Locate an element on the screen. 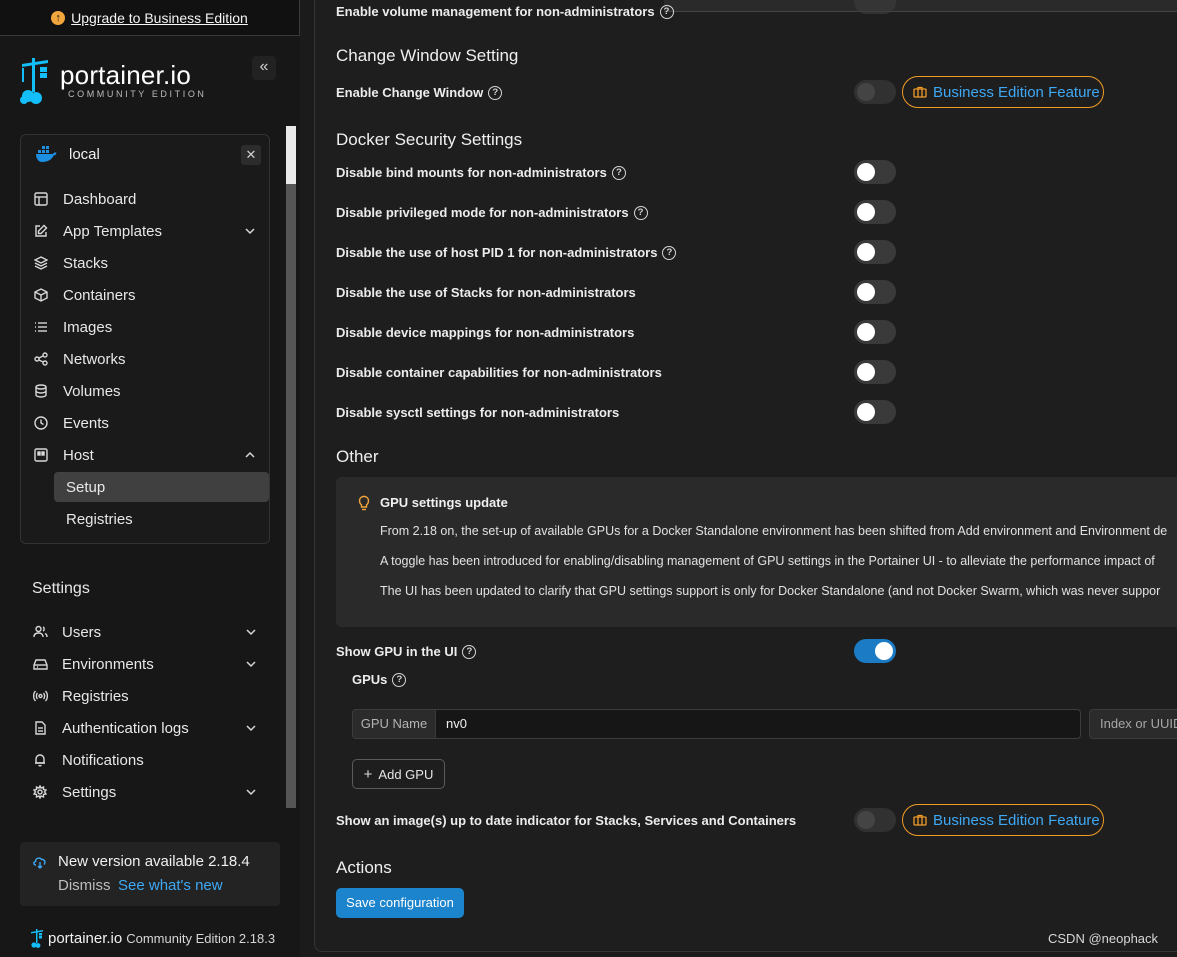  environment-header: local is located at coordinates (67, 154).